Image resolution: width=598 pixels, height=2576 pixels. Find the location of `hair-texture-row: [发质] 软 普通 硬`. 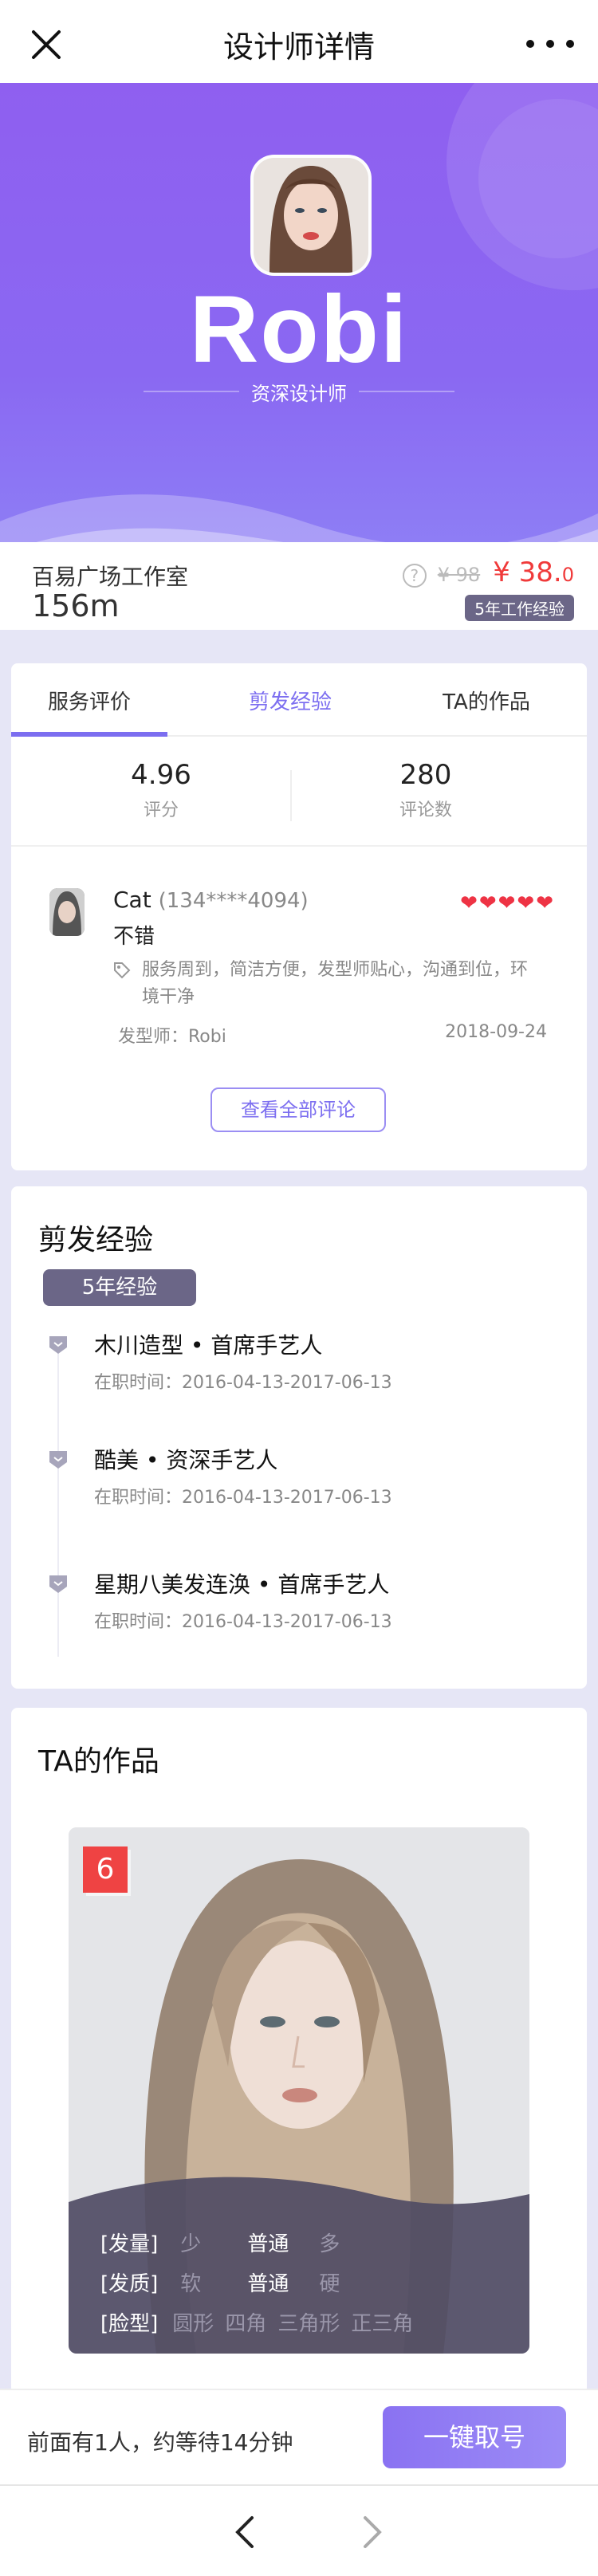

hair-texture-row: [发质] 软 普通 硬 is located at coordinates (220, 2284).